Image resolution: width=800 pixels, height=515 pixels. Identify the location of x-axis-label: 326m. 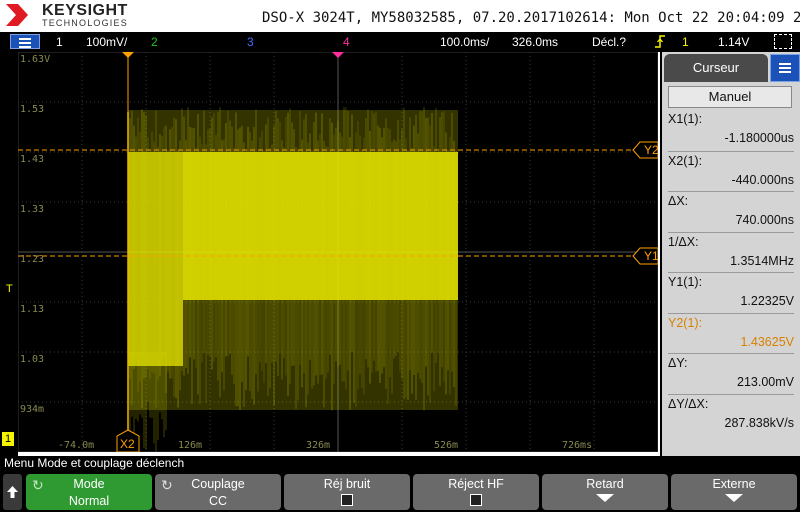
(318, 445).